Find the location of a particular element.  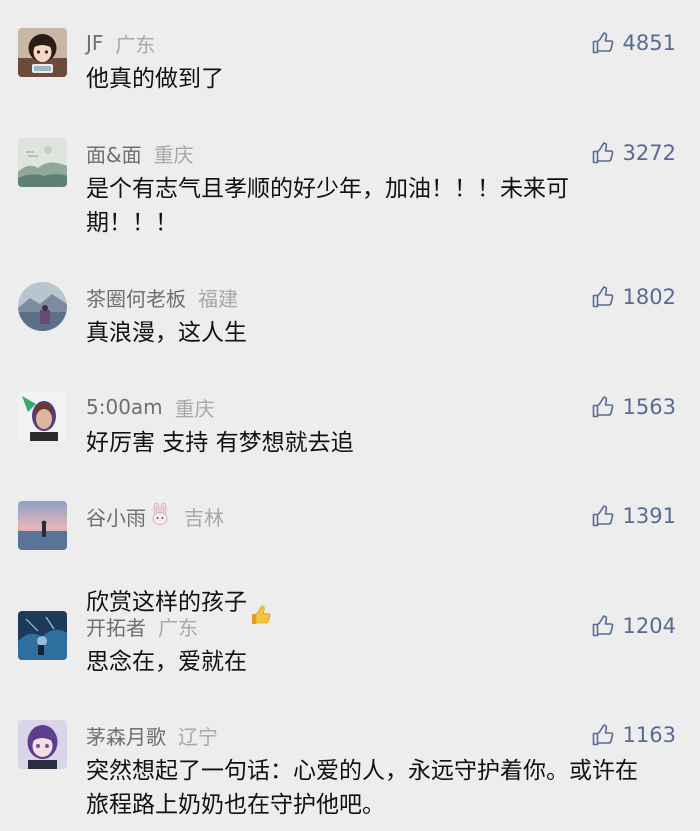

nickname: JF is located at coordinates (94, 43).